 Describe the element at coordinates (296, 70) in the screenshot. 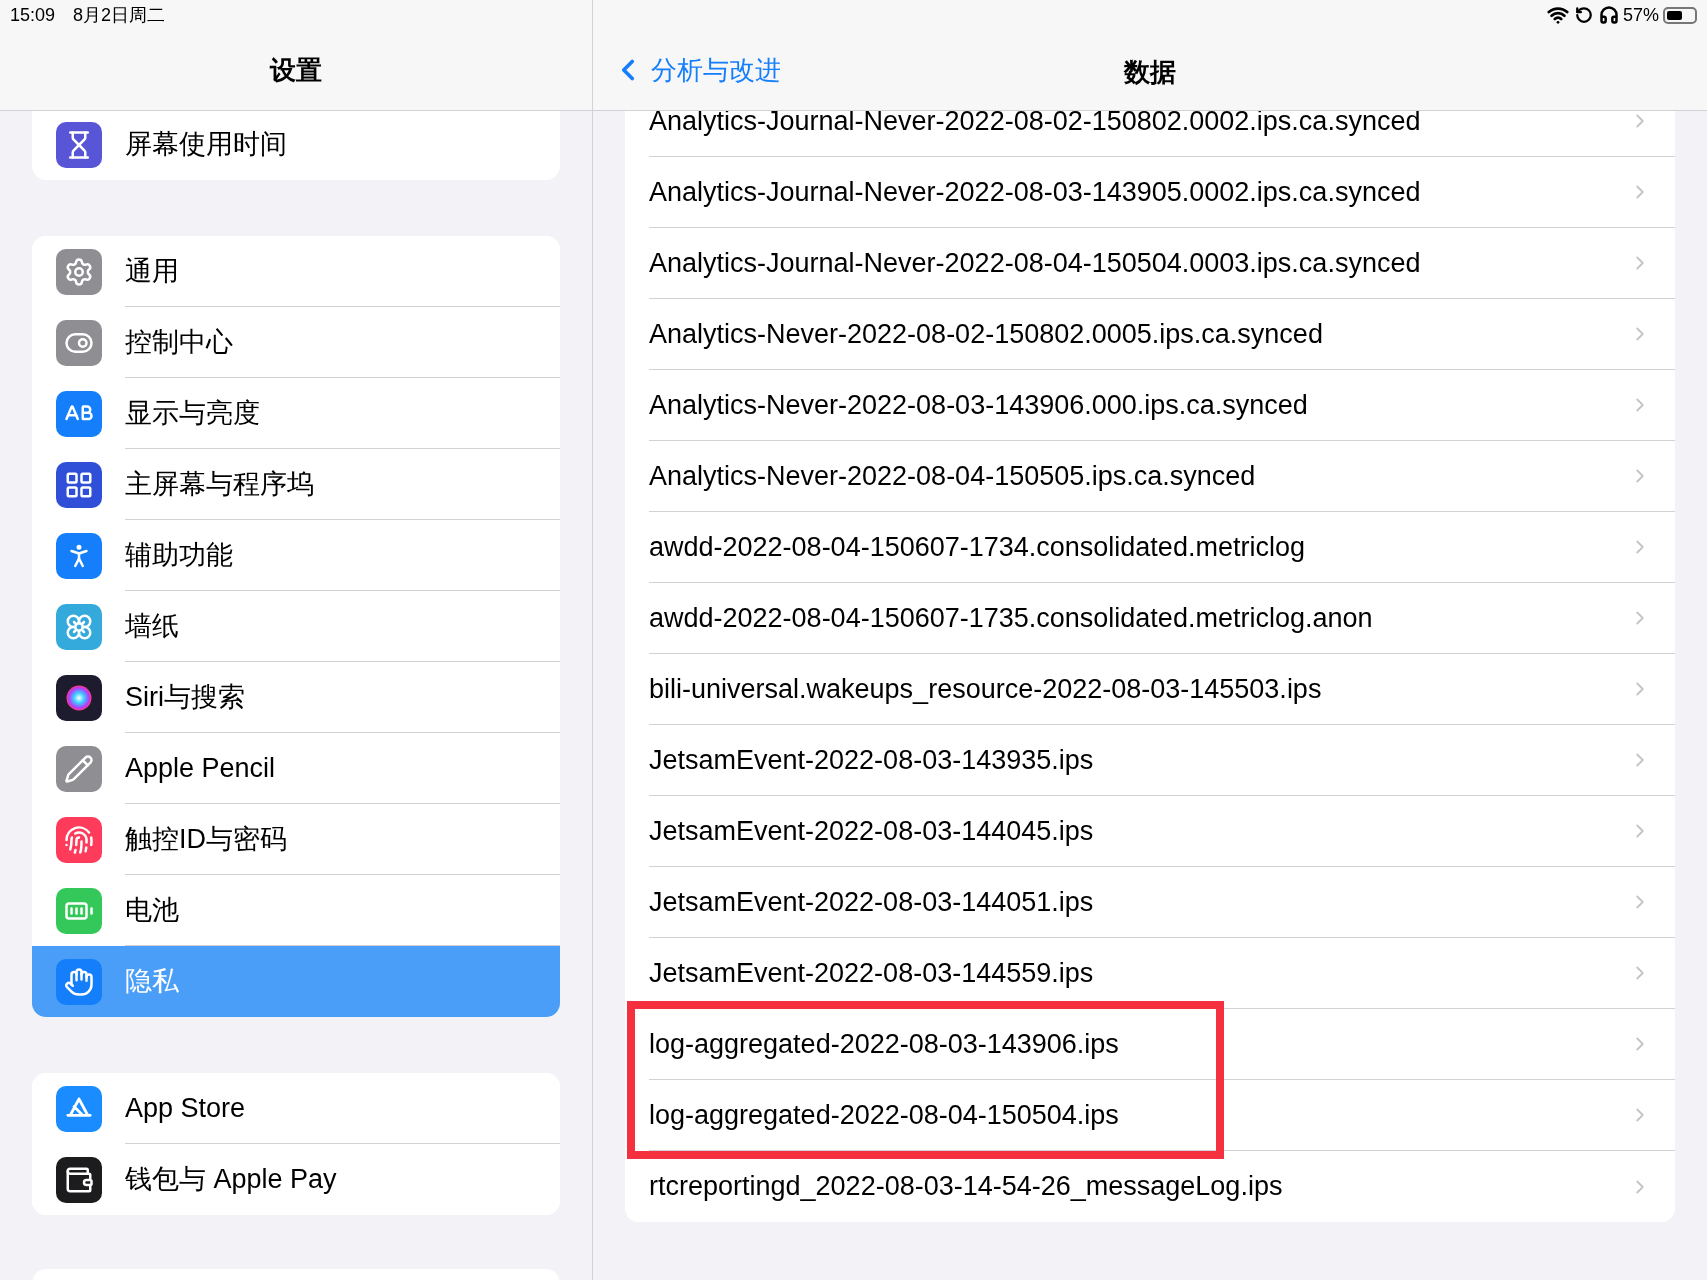

I see `sidebar-title: 设置` at that location.